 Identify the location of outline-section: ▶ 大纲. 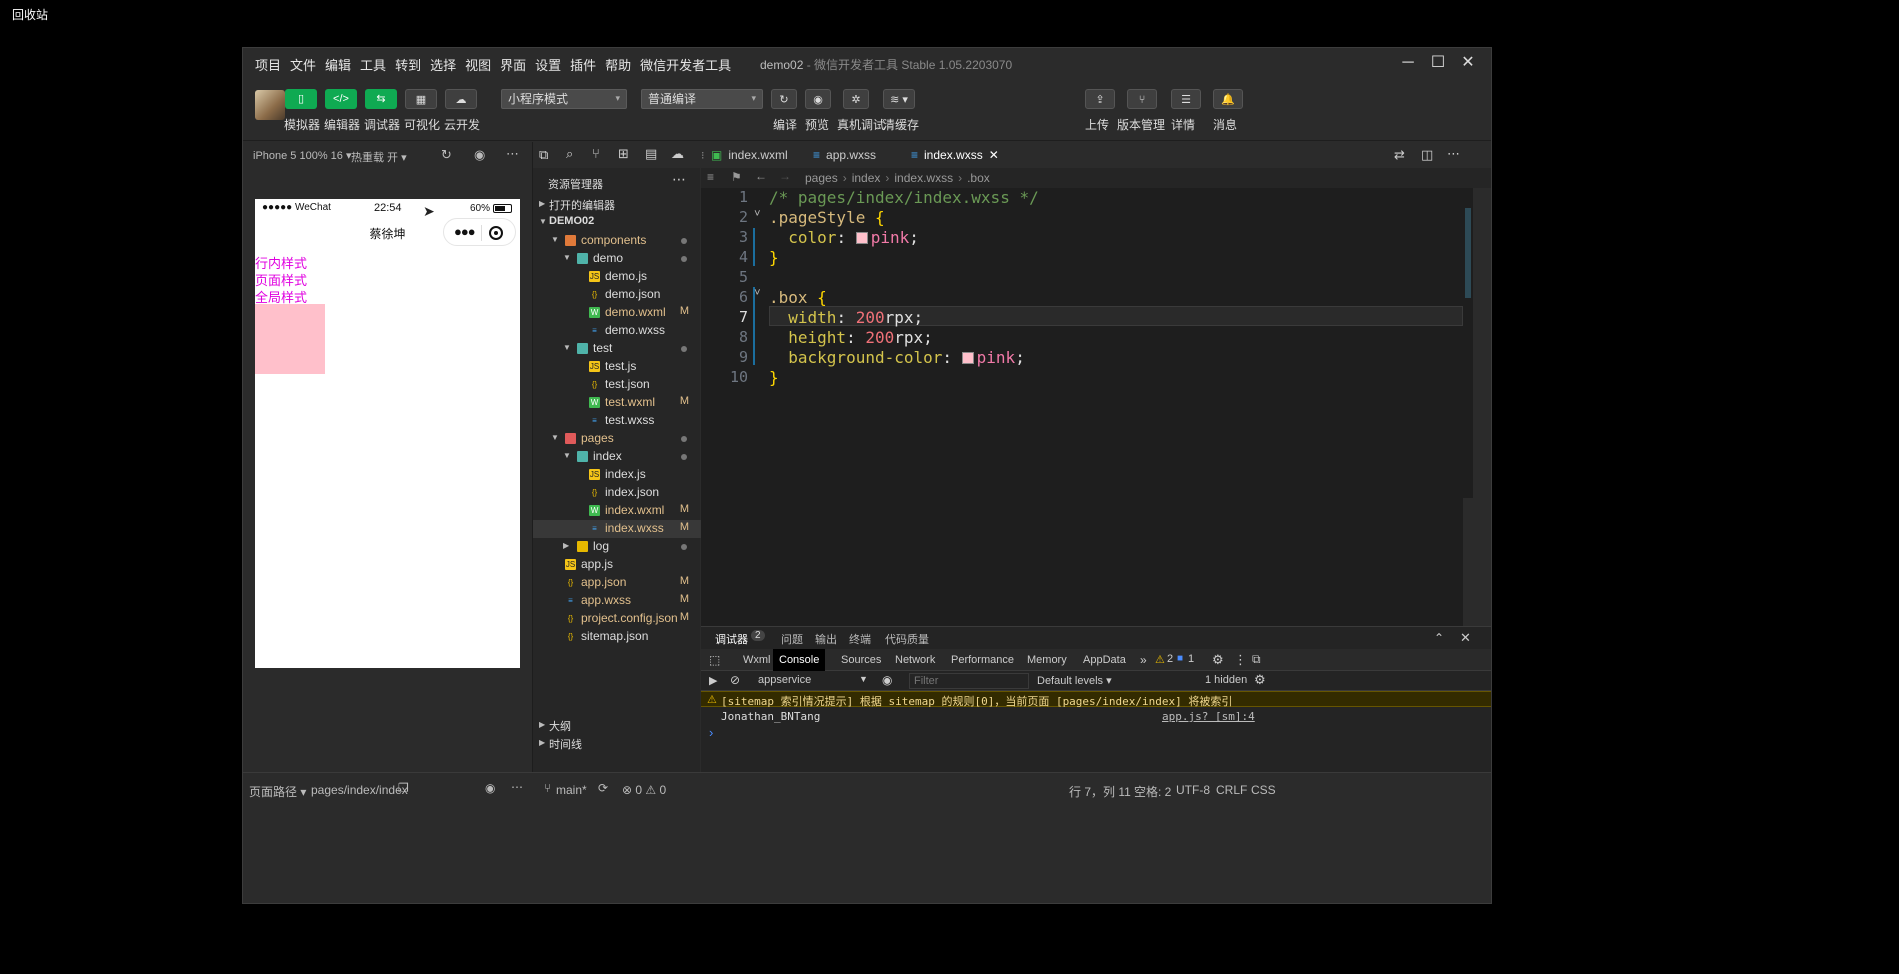
(617, 726).